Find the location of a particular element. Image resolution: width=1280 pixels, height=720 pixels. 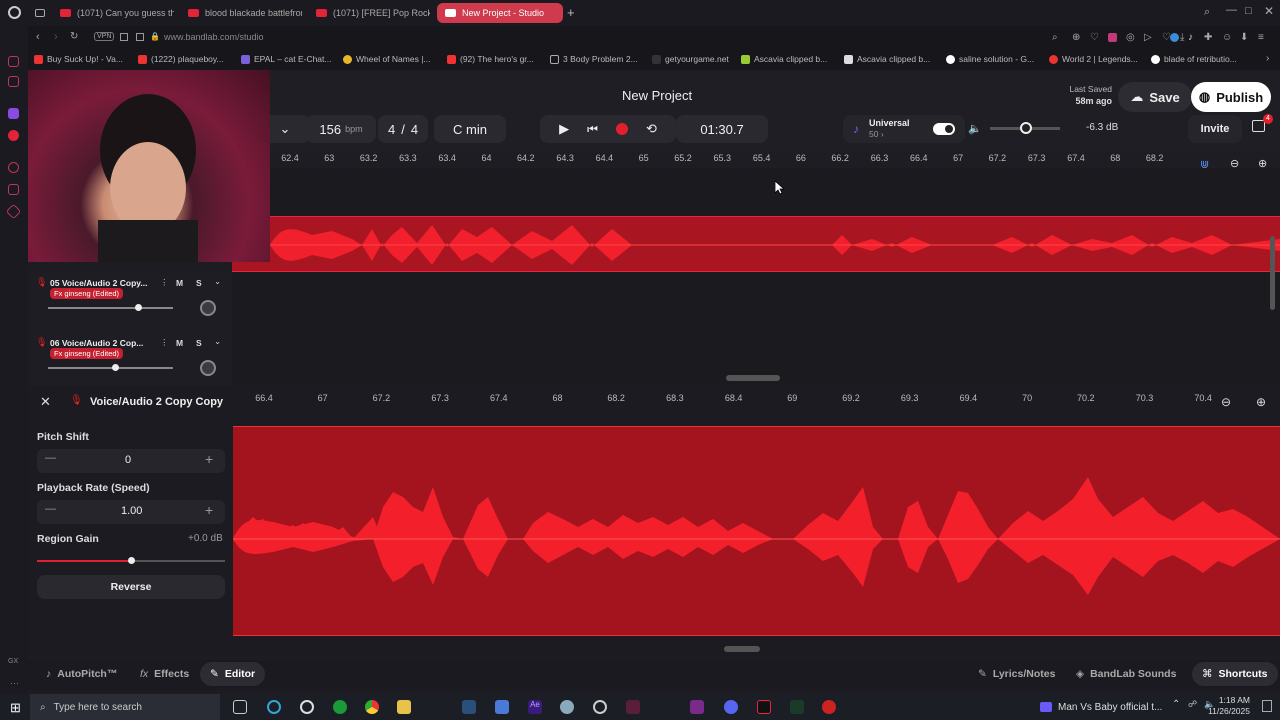

horizontal-scrollbar is located at coordinates (753, 378).